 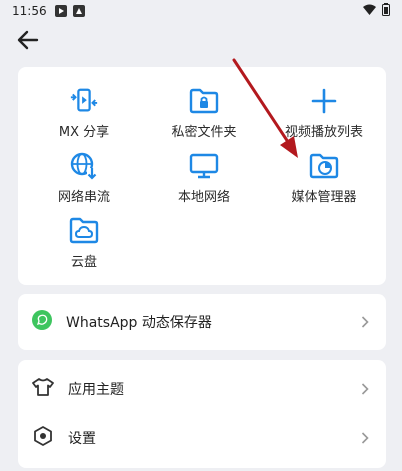 I want to click on battery-icon, so click(x=386, y=11).